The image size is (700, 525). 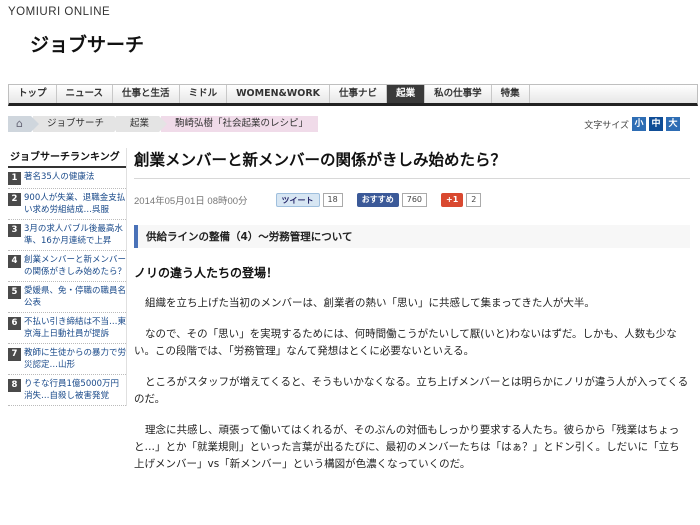 What do you see at coordinates (59, 178) in the screenshot?
I see `ranking-link: 著名35人の健康法` at bounding box center [59, 178].